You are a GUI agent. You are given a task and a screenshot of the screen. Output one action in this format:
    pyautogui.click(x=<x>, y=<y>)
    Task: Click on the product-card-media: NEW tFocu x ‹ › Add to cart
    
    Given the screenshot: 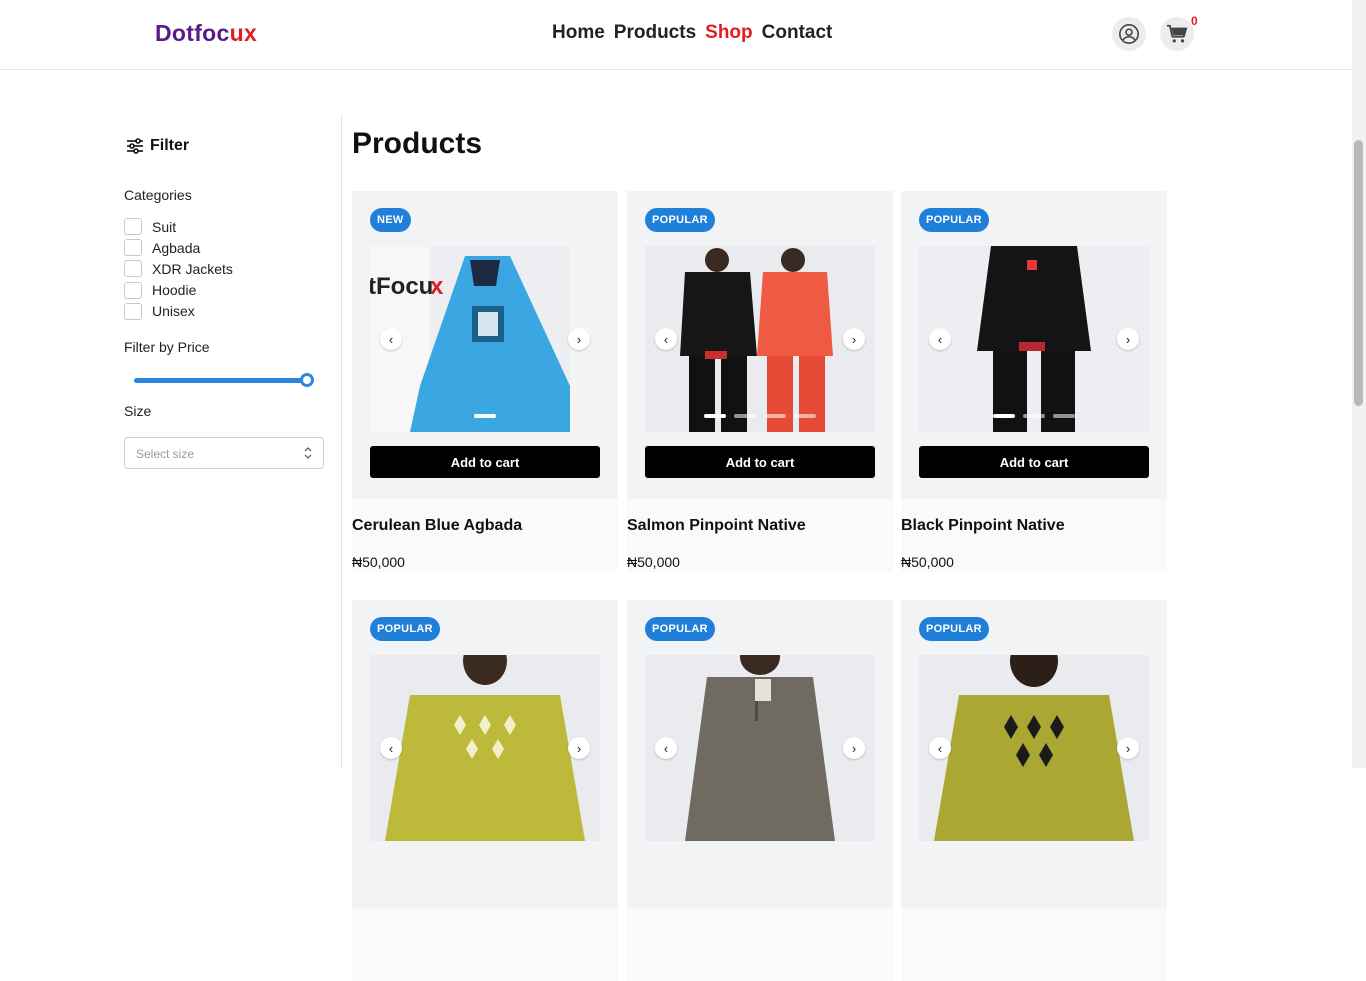 What is the action you would take?
    pyautogui.click(x=485, y=345)
    